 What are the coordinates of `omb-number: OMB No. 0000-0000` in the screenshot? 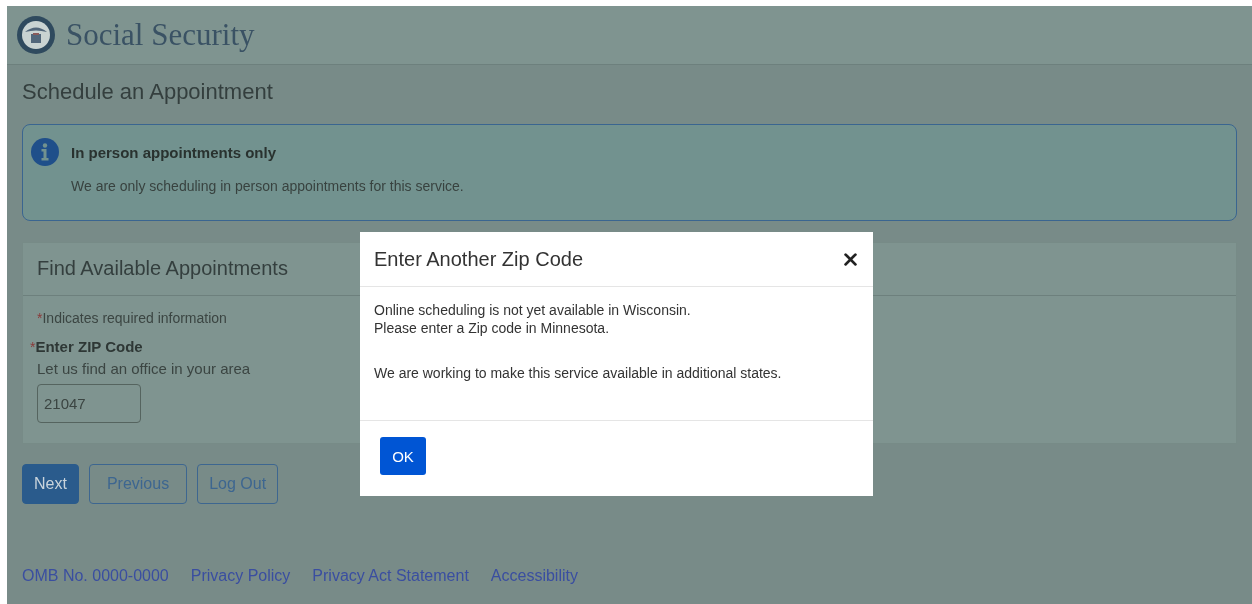 It's located at (95, 576).